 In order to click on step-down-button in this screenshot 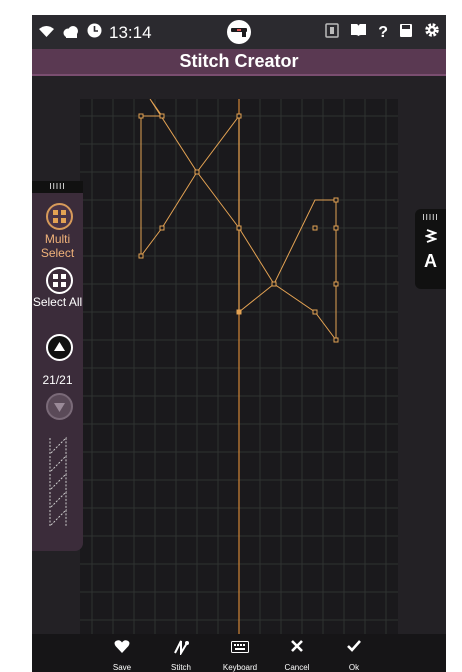, I will do `click(59, 406)`.